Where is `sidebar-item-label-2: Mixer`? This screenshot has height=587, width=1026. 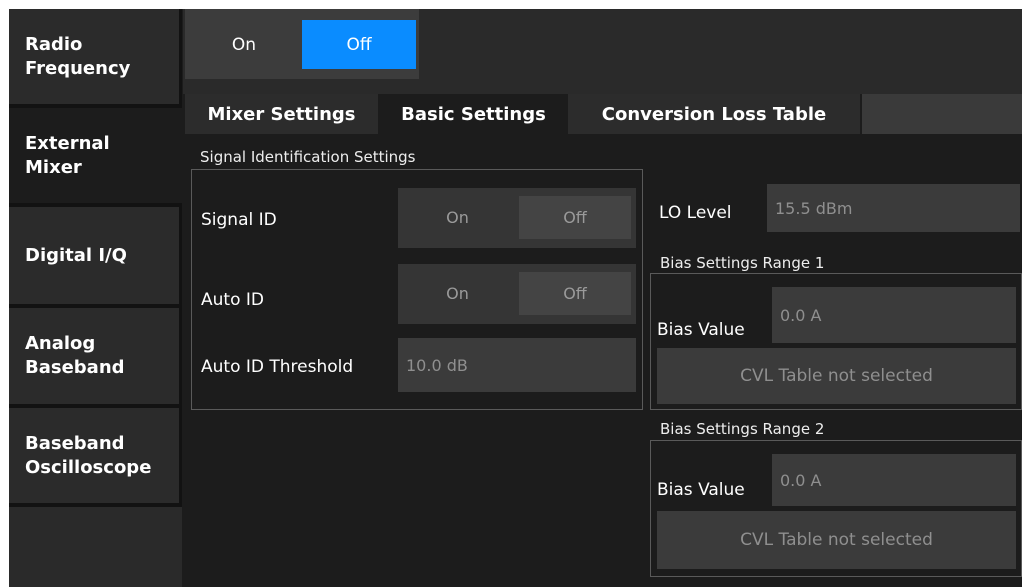 sidebar-item-label-2: Mixer is located at coordinates (53, 167).